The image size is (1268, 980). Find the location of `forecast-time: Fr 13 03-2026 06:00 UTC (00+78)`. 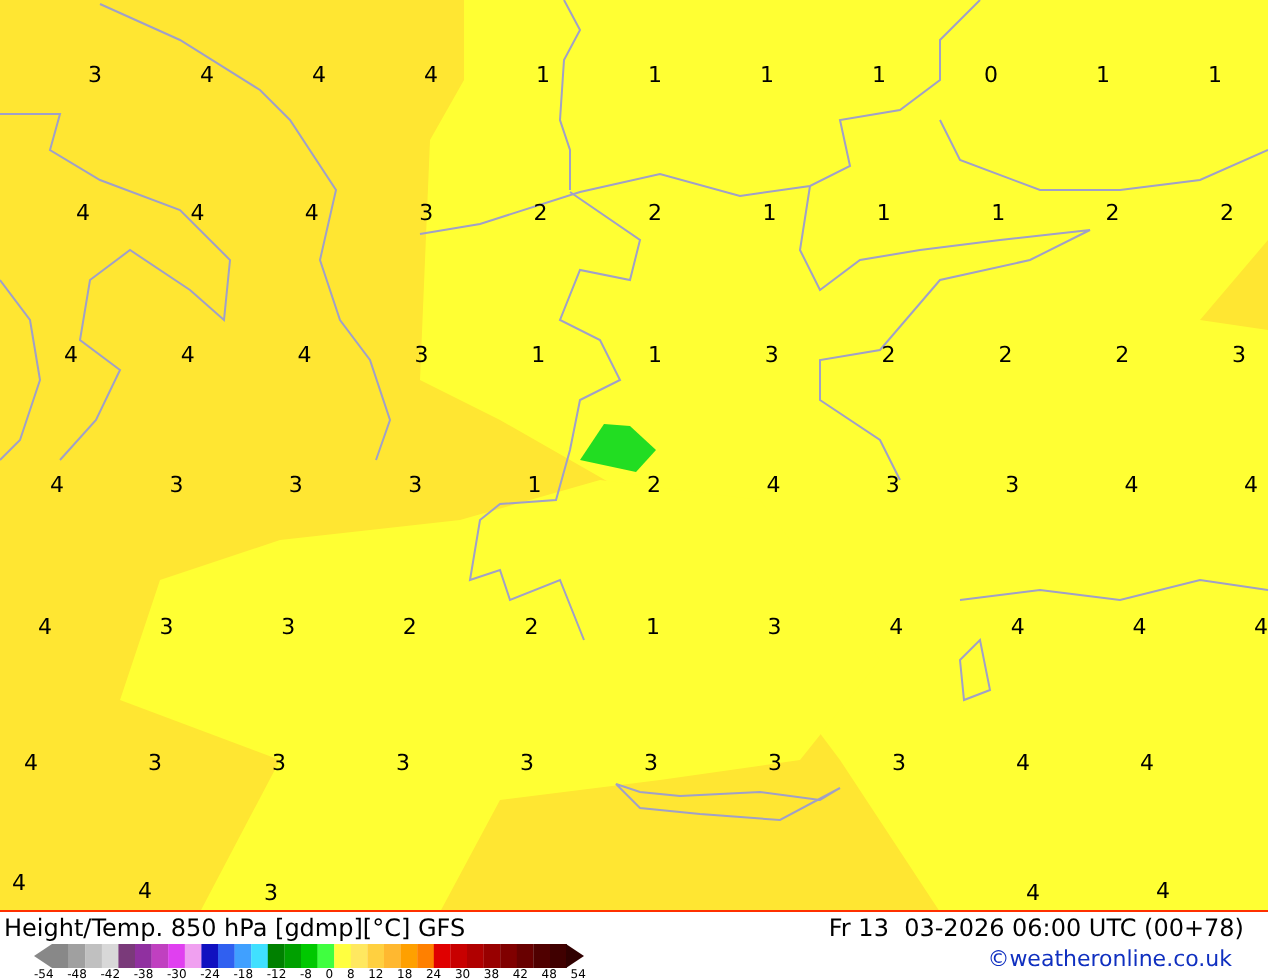

forecast-time: Fr 13 03-2026 06:00 UTC (00+78) is located at coordinates (1036, 929).